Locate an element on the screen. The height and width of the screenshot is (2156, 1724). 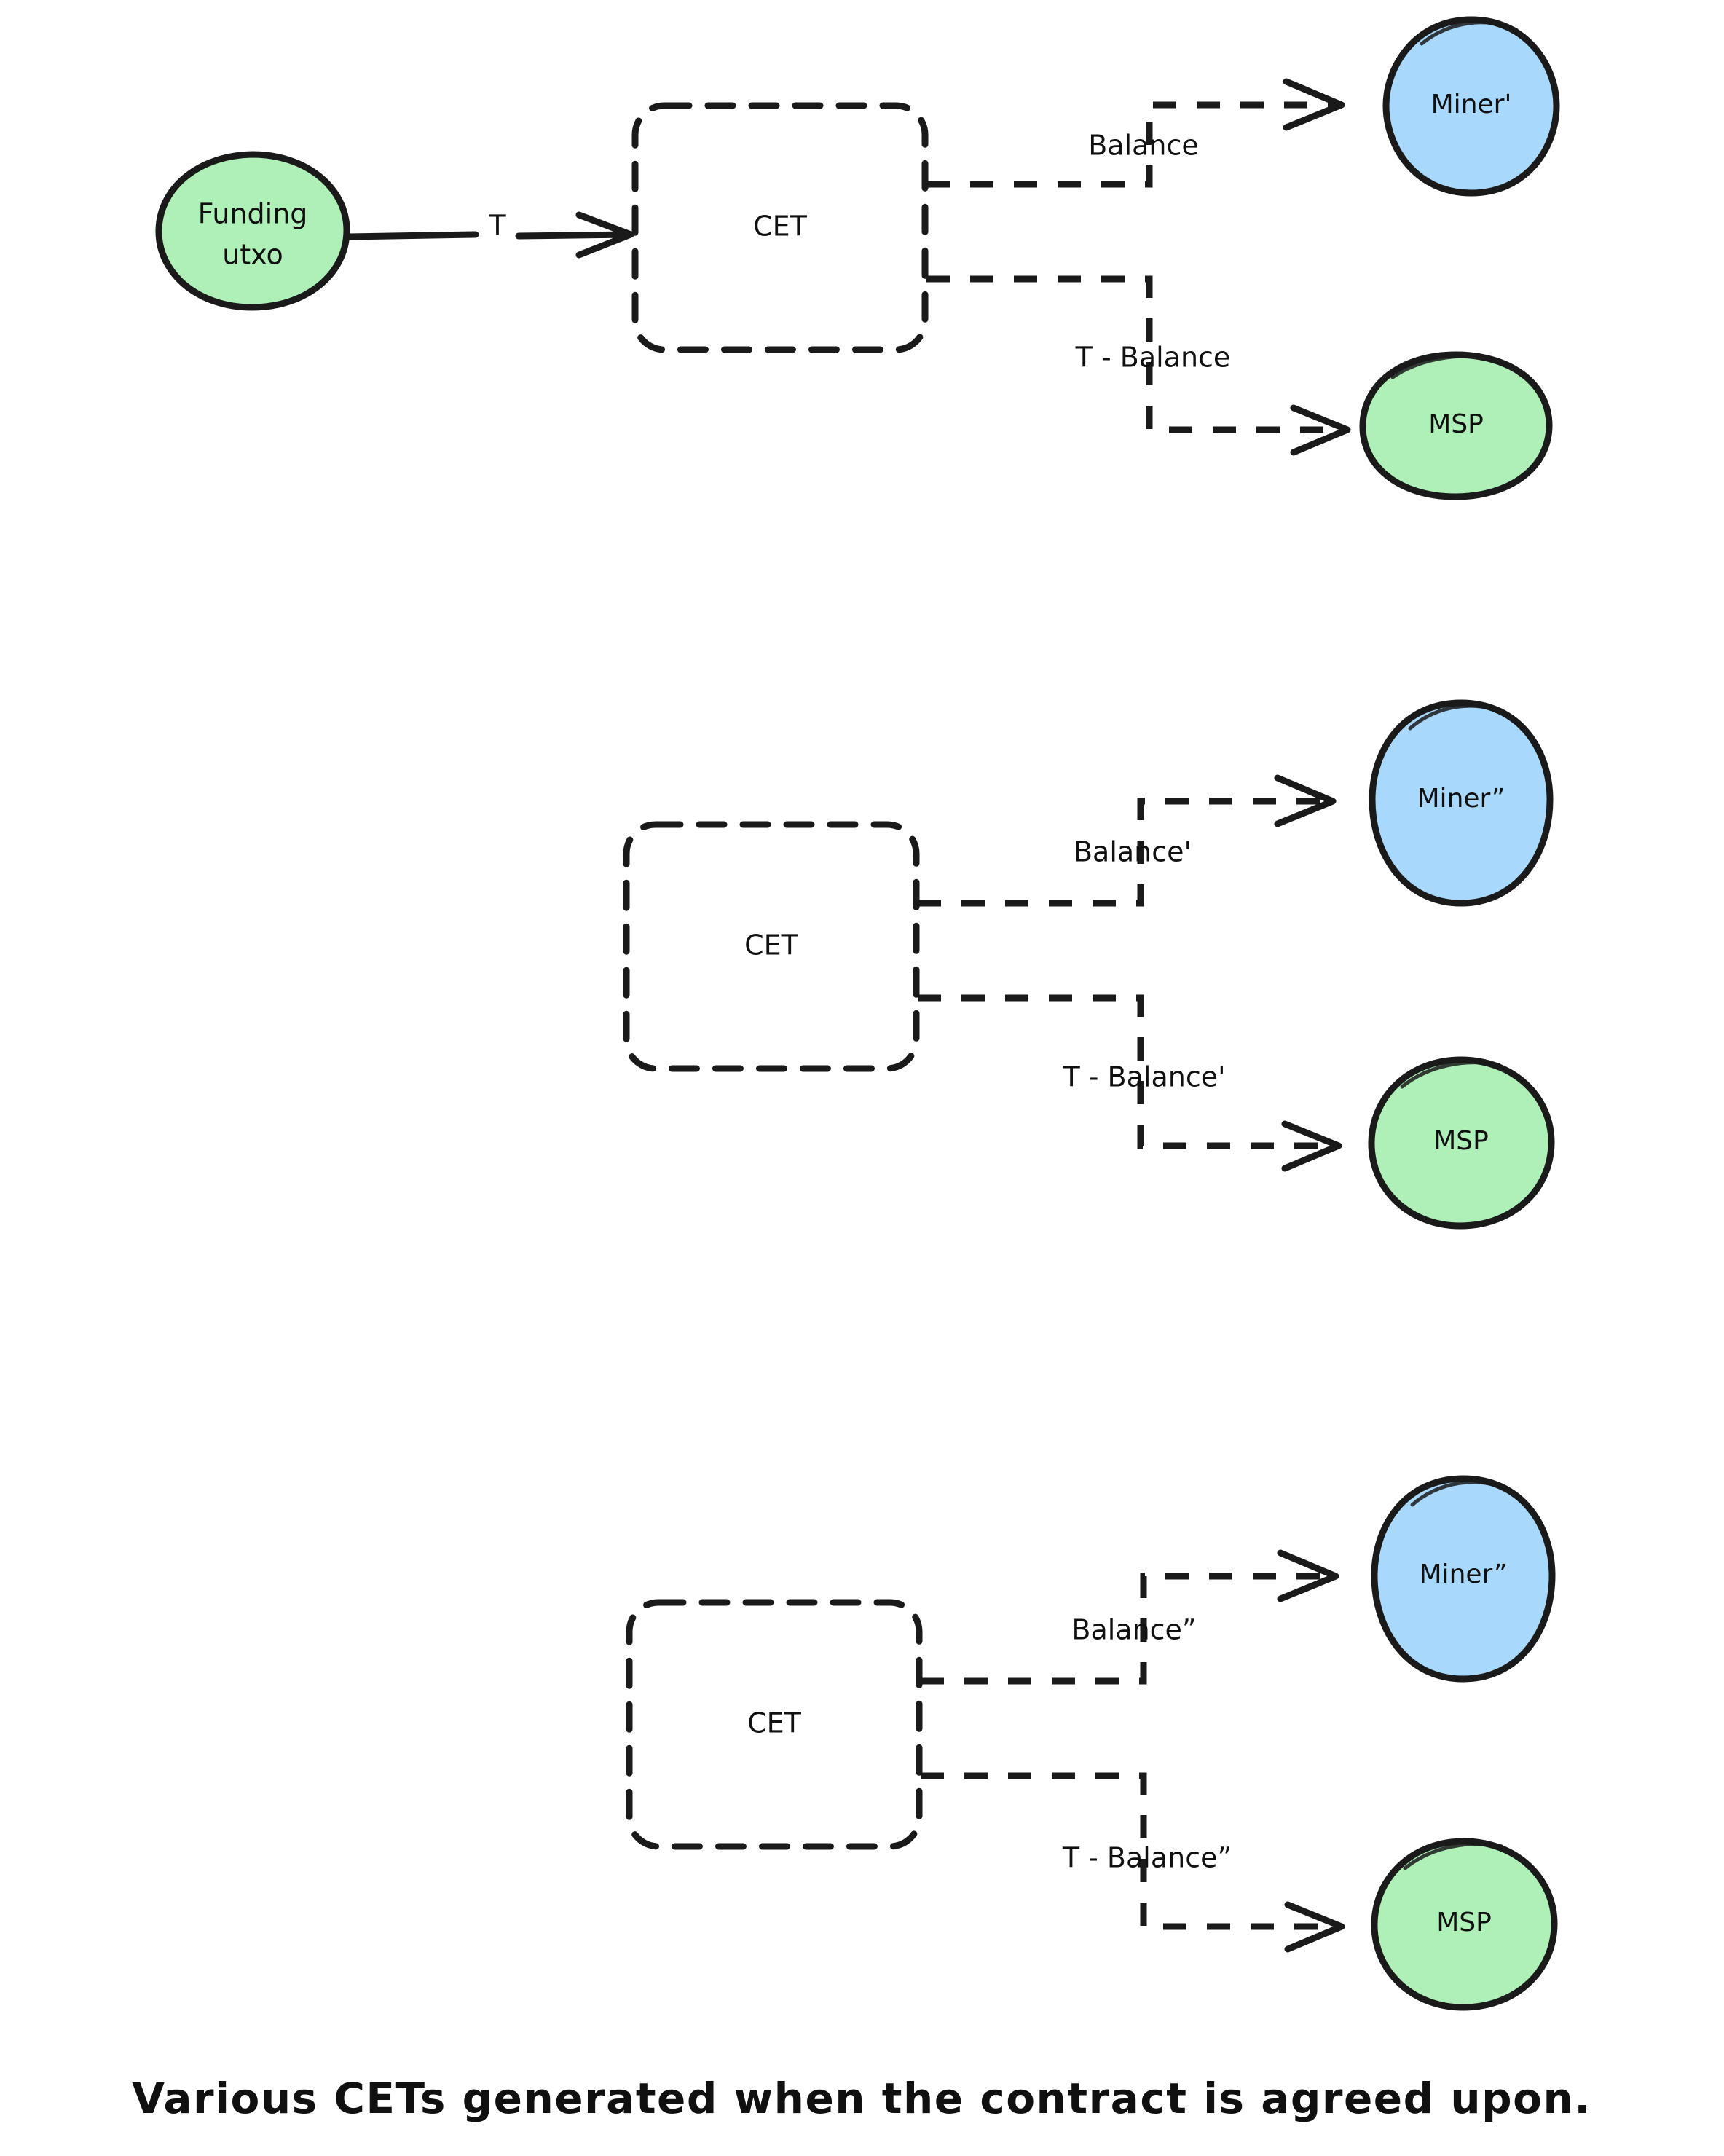
edge-balance-to-miner-2: Balance' is located at coordinates (1127, 840).